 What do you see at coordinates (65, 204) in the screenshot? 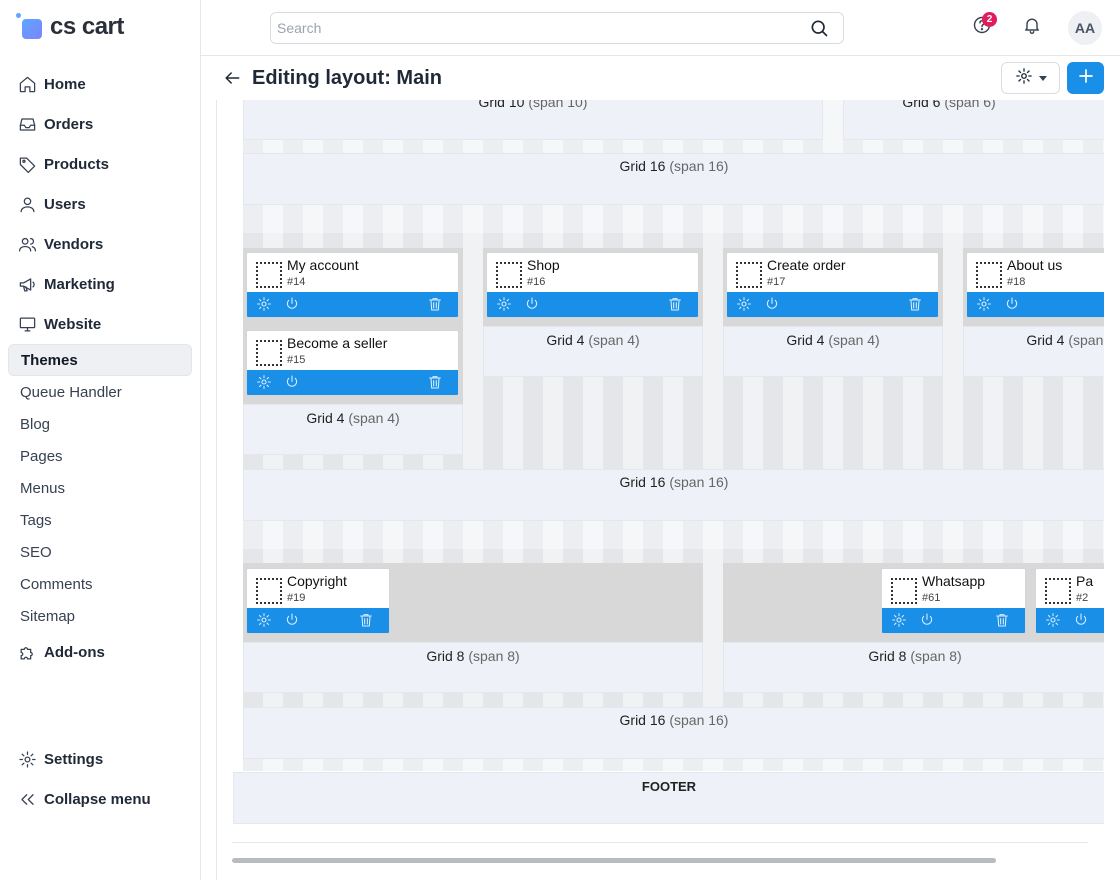
I see `nav-label: Users` at bounding box center [65, 204].